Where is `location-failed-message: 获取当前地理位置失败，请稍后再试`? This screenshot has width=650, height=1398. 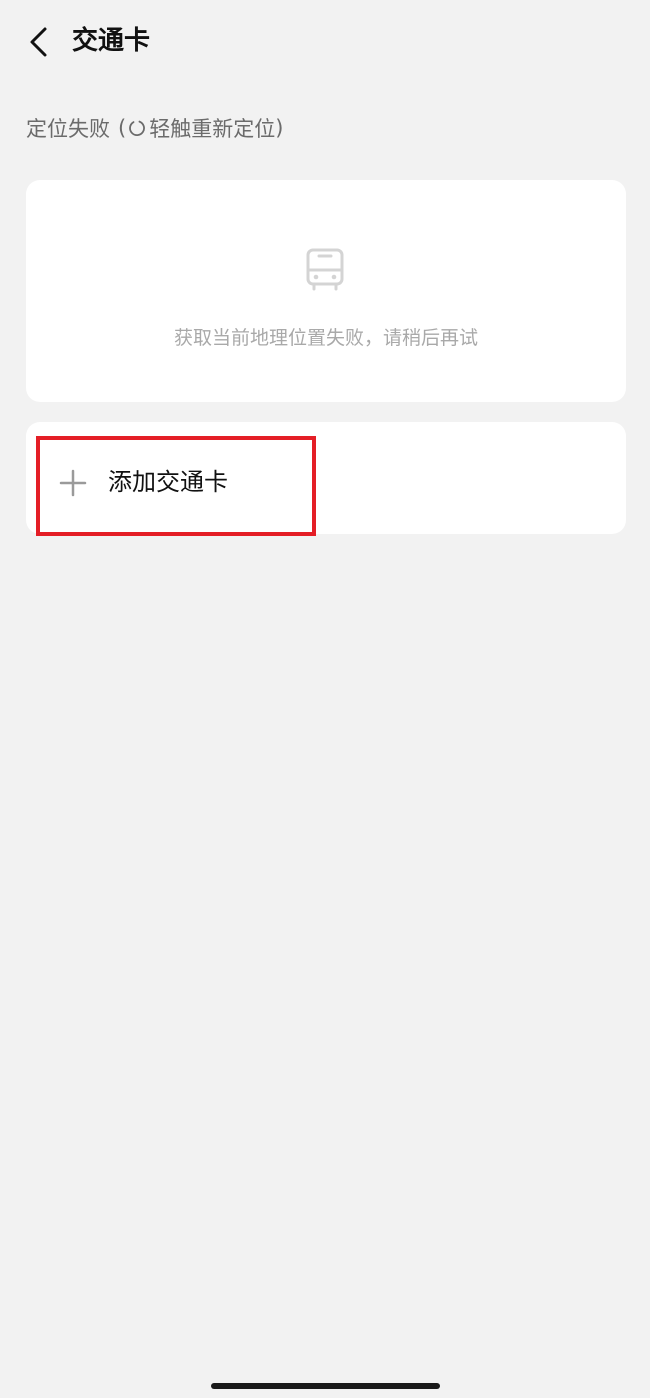 location-failed-message: 获取当前地理位置失败，请稍后再试 is located at coordinates (325, 338).